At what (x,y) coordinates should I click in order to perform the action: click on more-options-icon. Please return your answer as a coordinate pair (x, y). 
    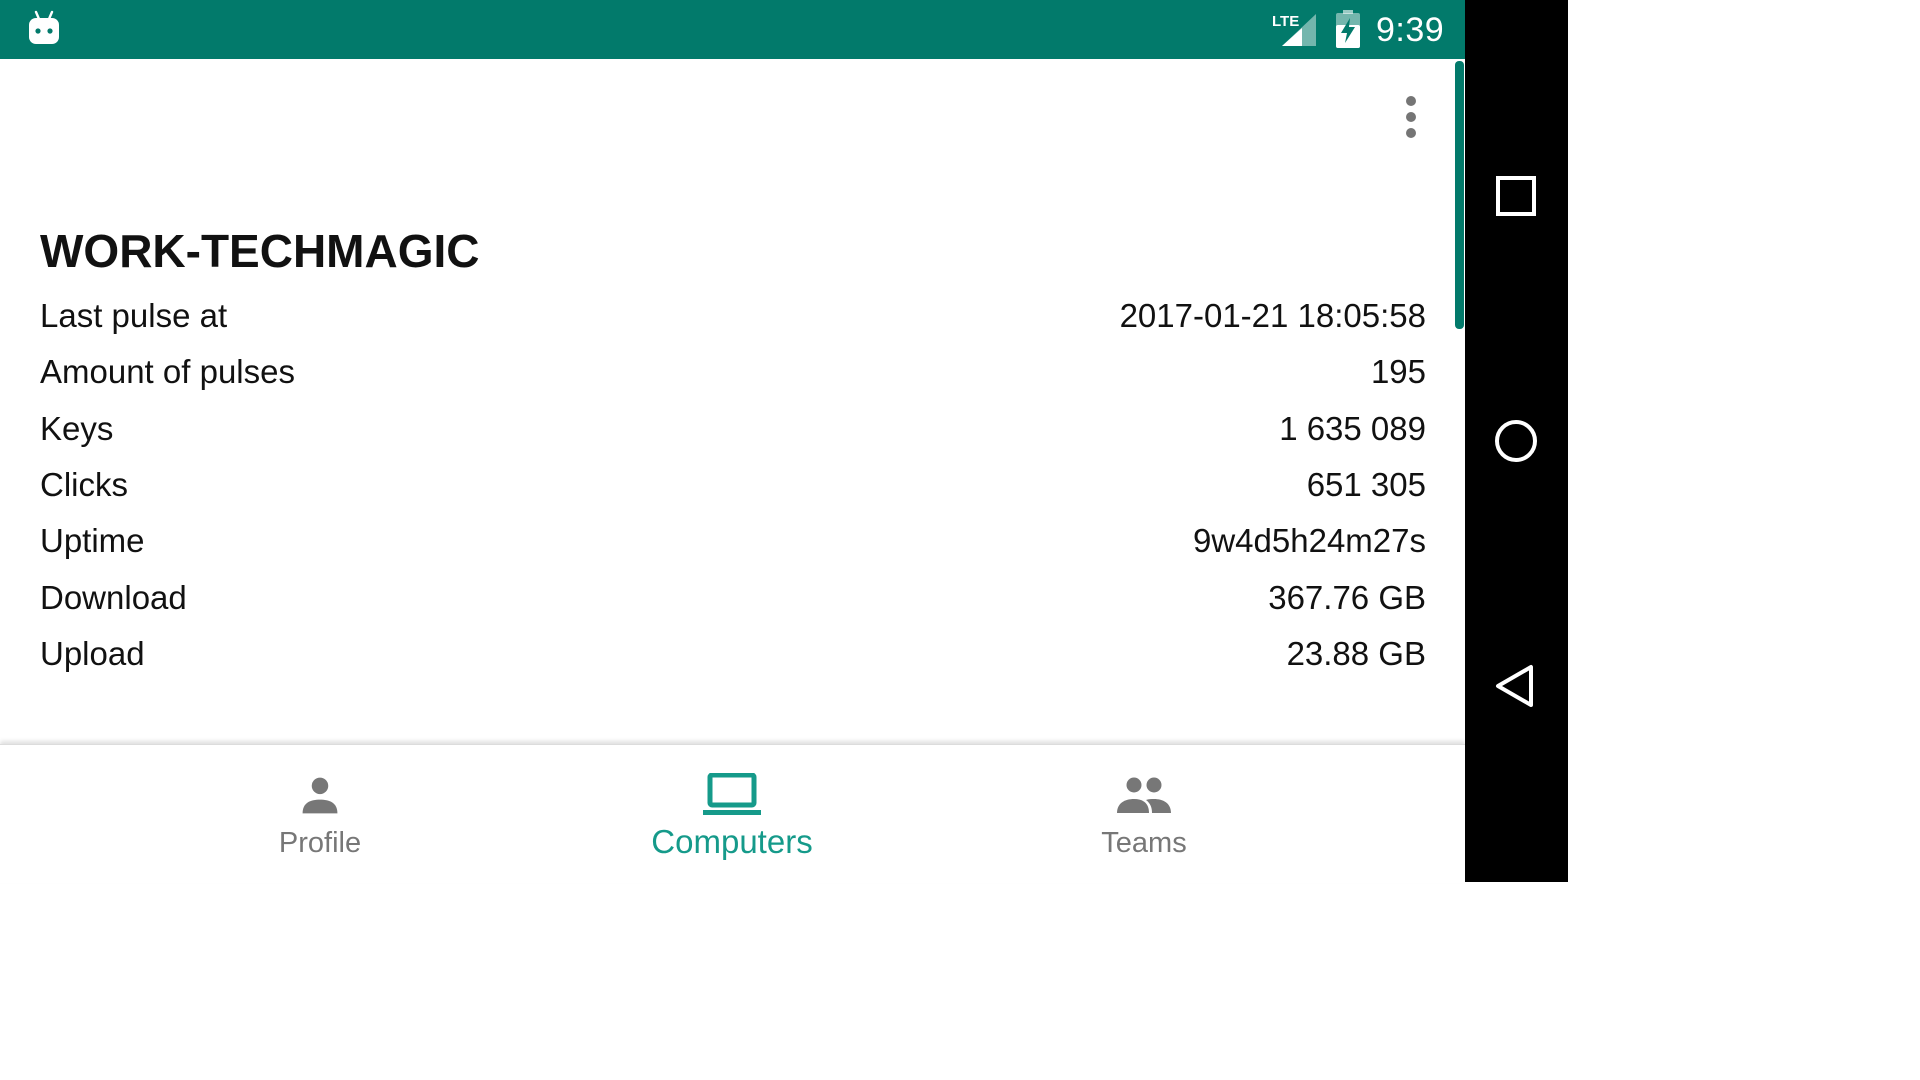
    Looking at the image, I should click on (1411, 119).